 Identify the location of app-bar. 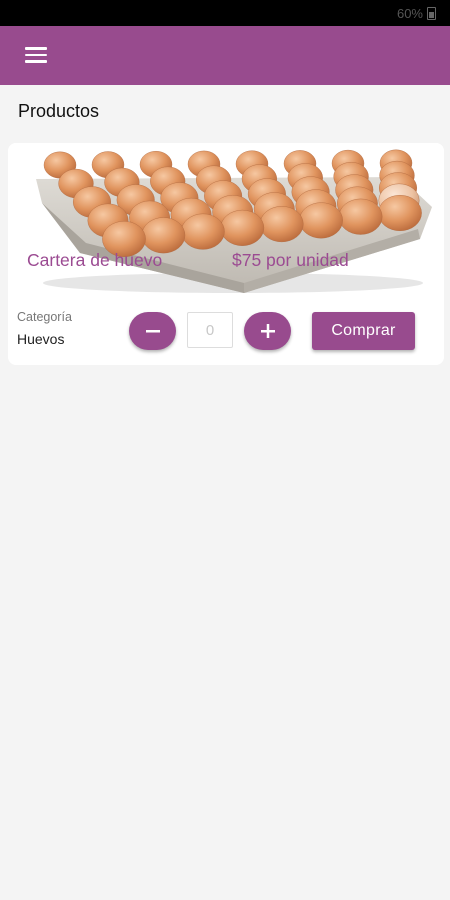
(225, 55).